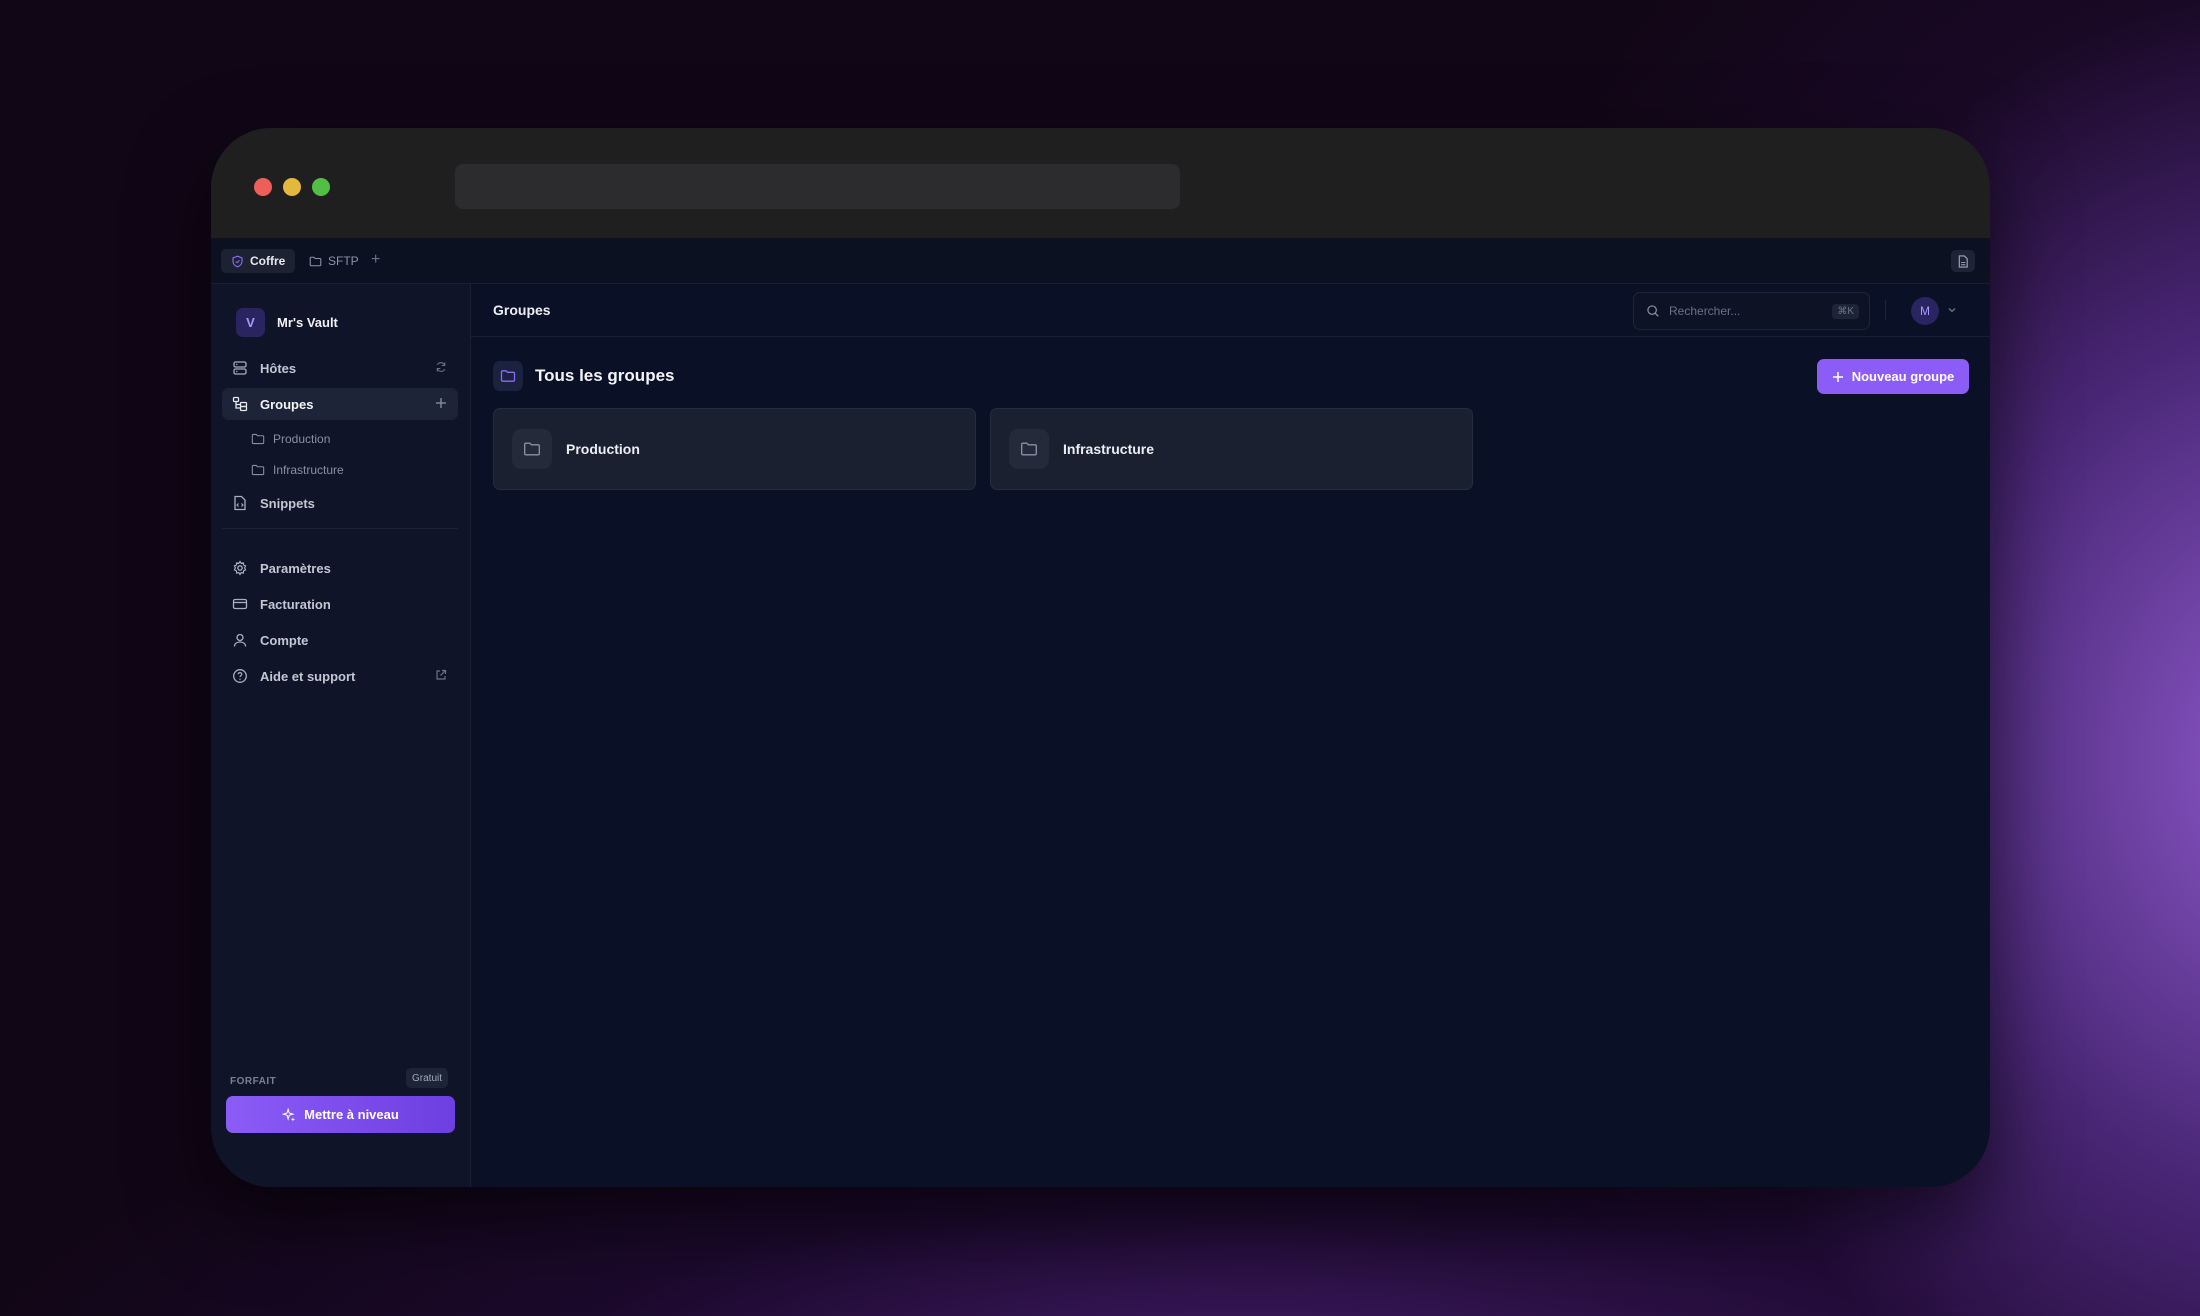 The image size is (2200, 1316). What do you see at coordinates (240, 503) in the screenshot?
I see `file-code-icon` at bounding box center [240, 503].